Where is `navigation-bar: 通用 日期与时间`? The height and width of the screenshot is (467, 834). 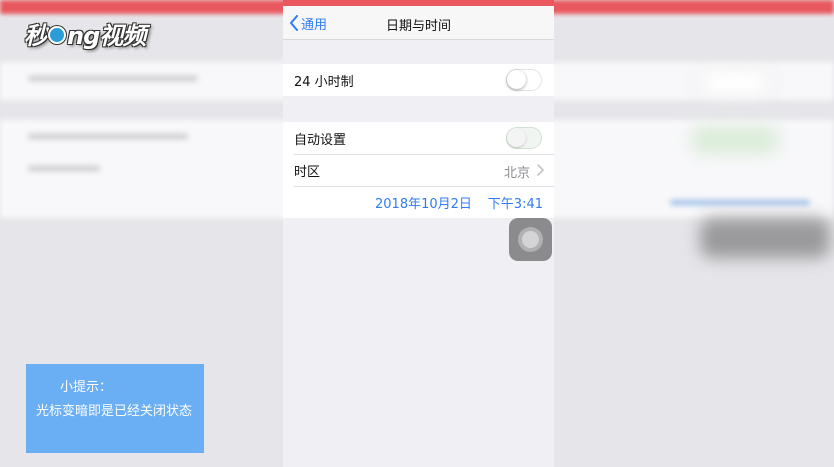
navigation-bar: 通用 日期与时间 is located at coordinates (418, 23).